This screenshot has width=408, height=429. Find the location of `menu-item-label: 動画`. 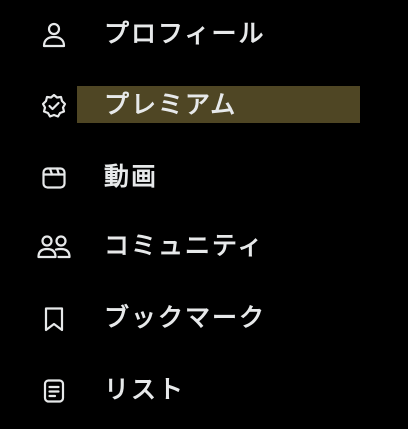

menu-item-label: 動画 is located at coordinates (131, 176).